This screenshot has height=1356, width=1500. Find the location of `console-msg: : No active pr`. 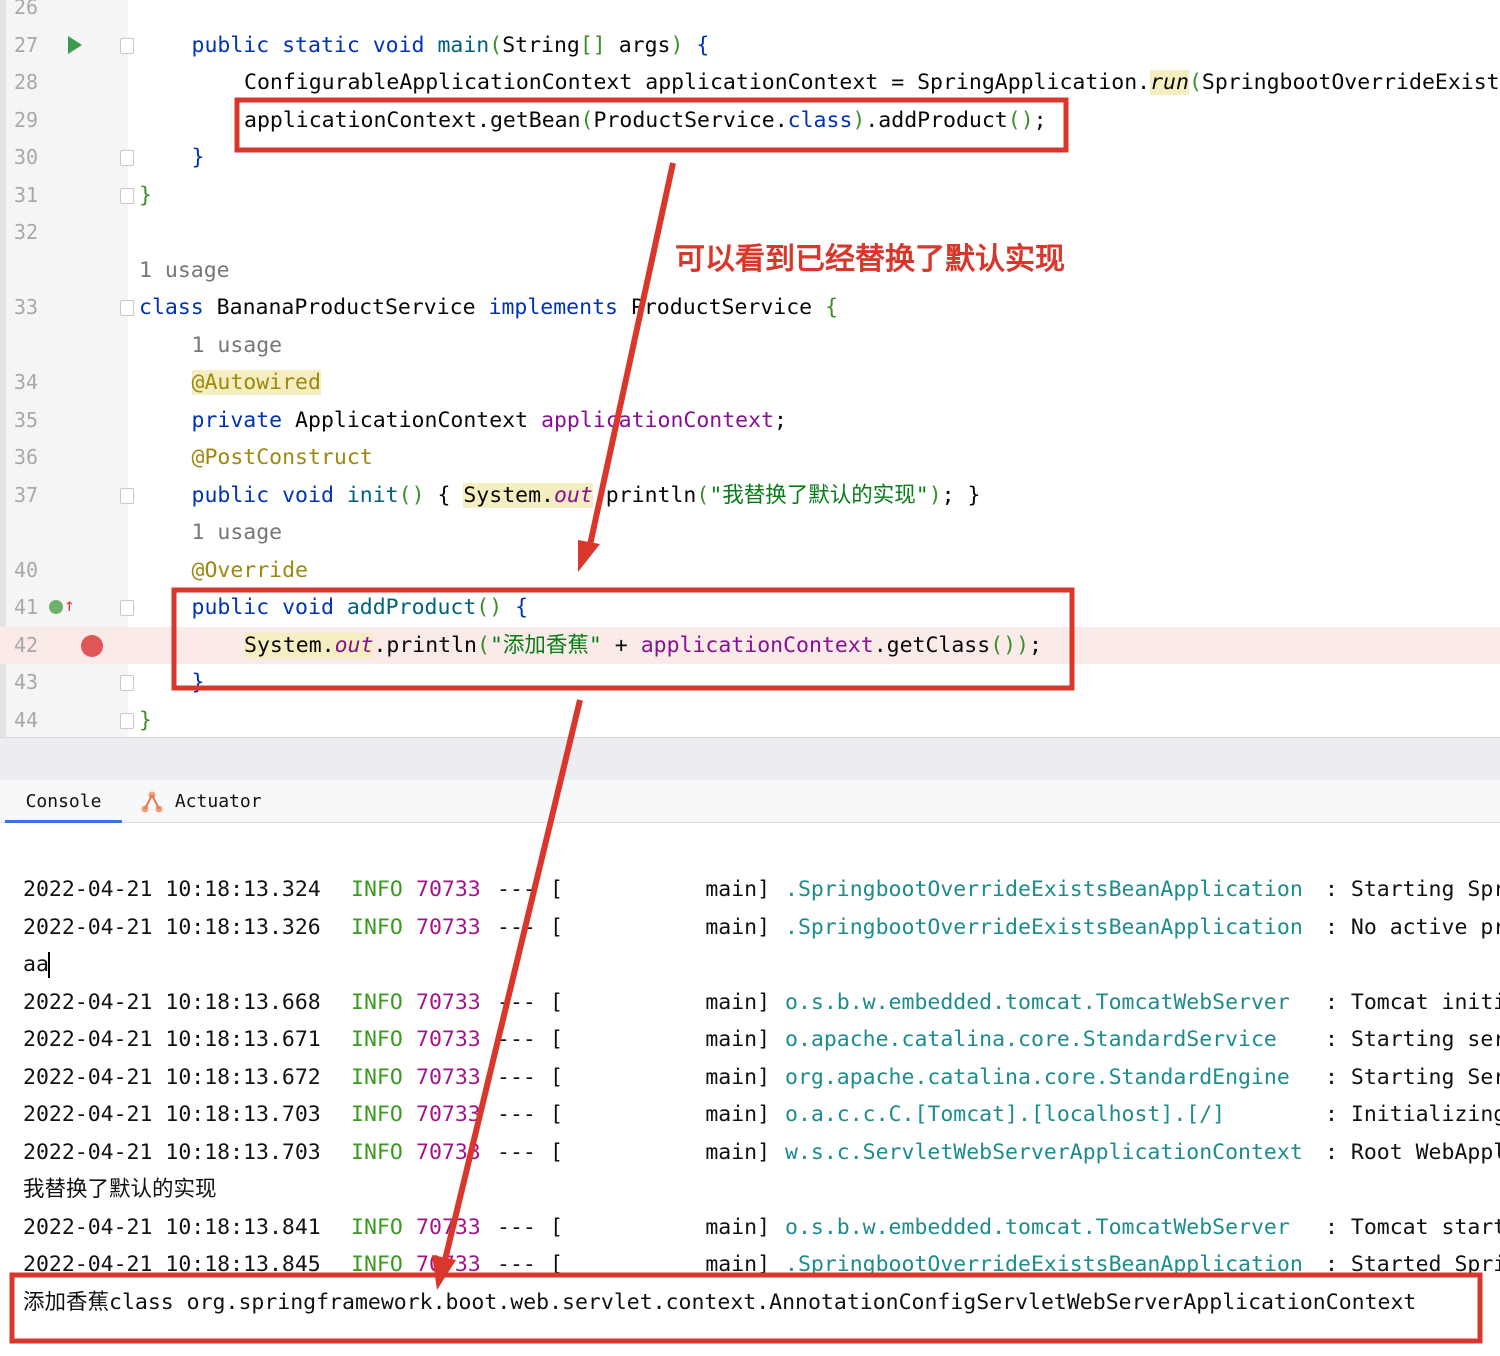

console-msg: : No active pr is located at coordinates (1412, 927).